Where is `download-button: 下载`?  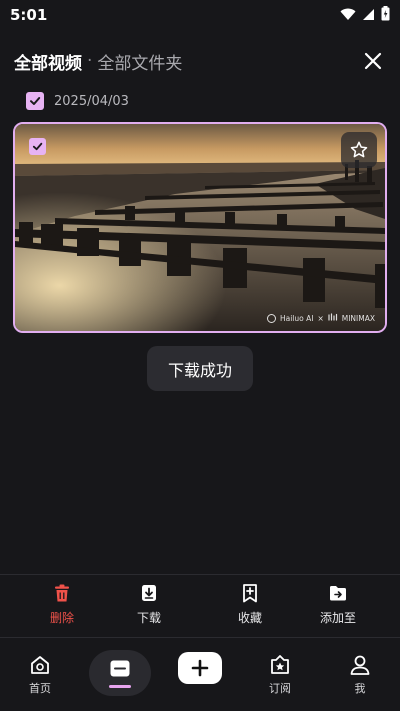
download-button: 下载 is located at coordinates (149, 604).